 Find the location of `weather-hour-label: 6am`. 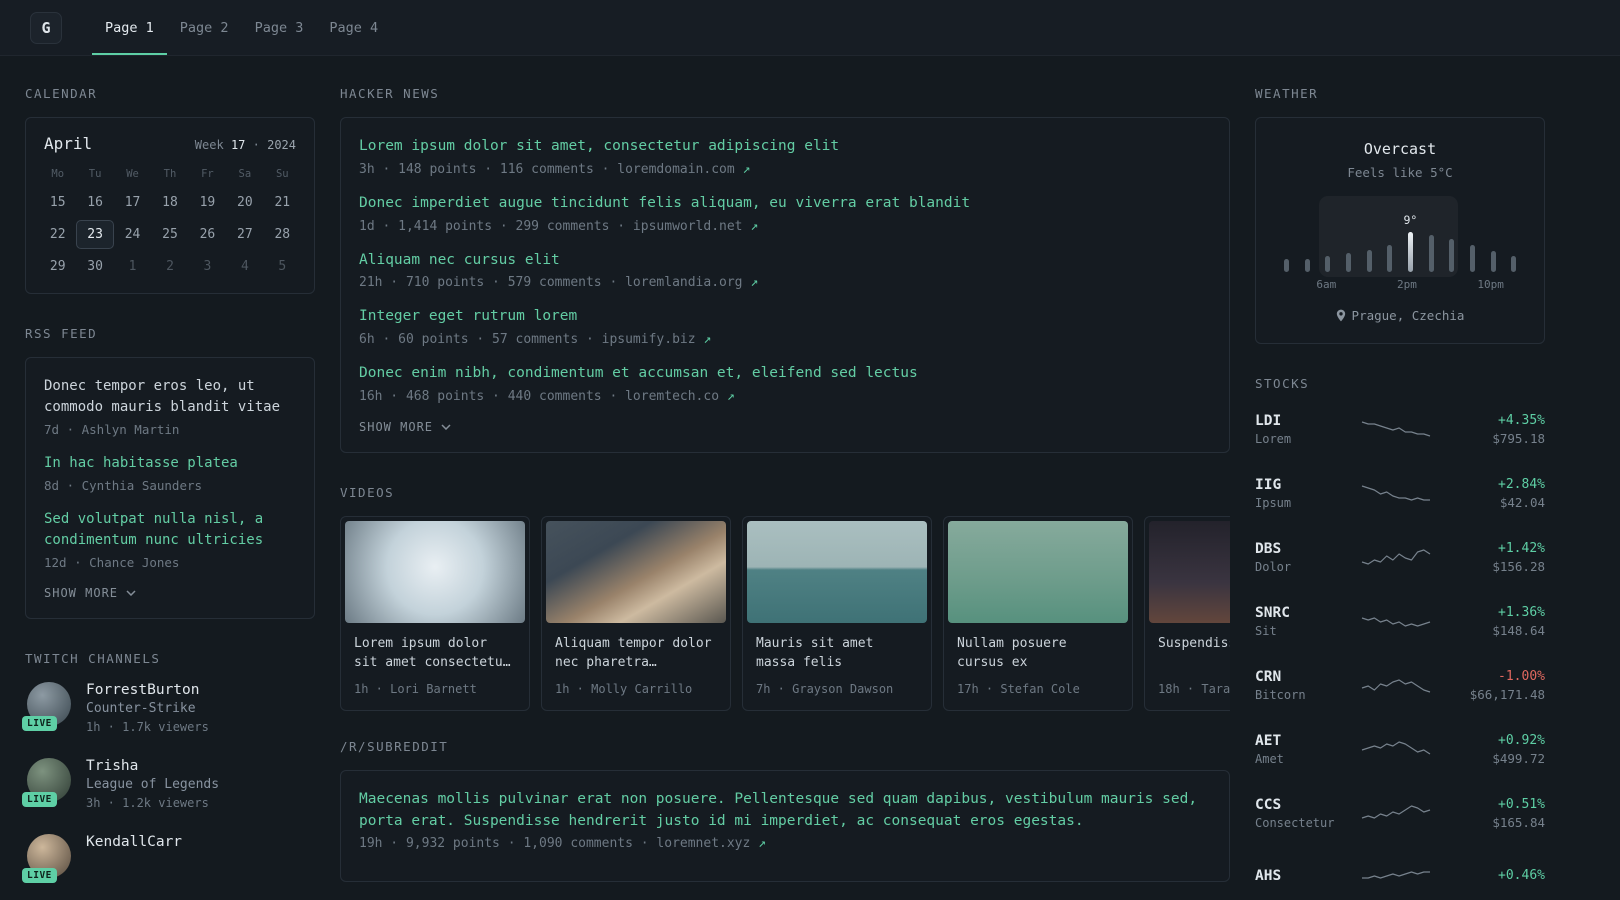

weather-hour-label: 6am is located at coordinates (1326, 284).